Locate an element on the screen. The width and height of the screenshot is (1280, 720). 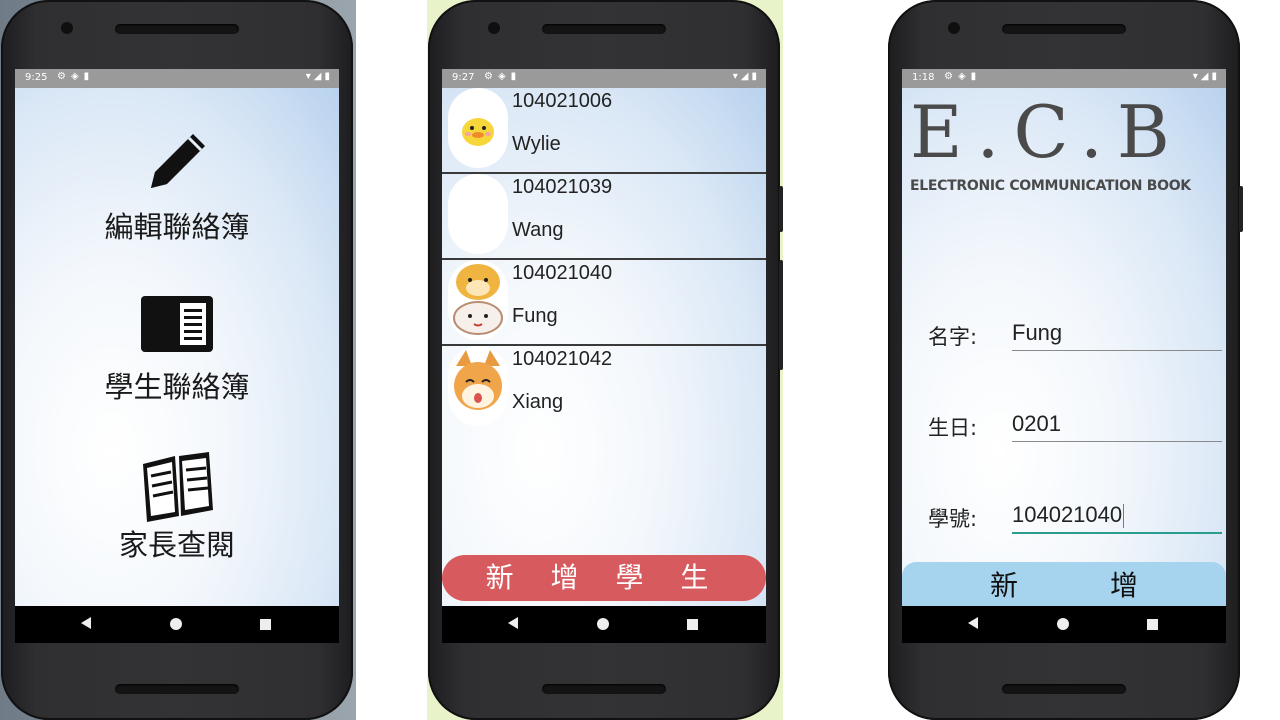
student-id: 104021039 is located at coordinates (562, 187).